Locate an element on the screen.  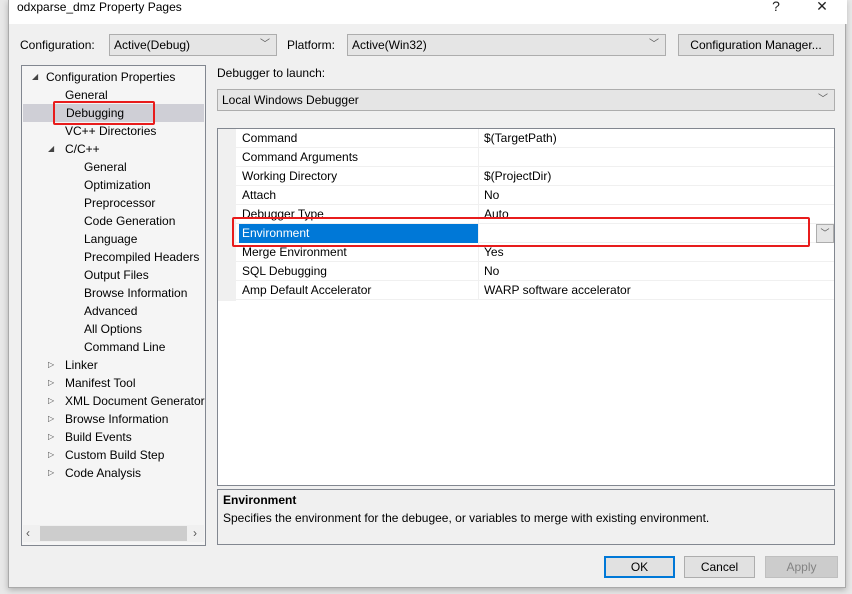
apply-button: Apply is located at coordinates (801, 567).